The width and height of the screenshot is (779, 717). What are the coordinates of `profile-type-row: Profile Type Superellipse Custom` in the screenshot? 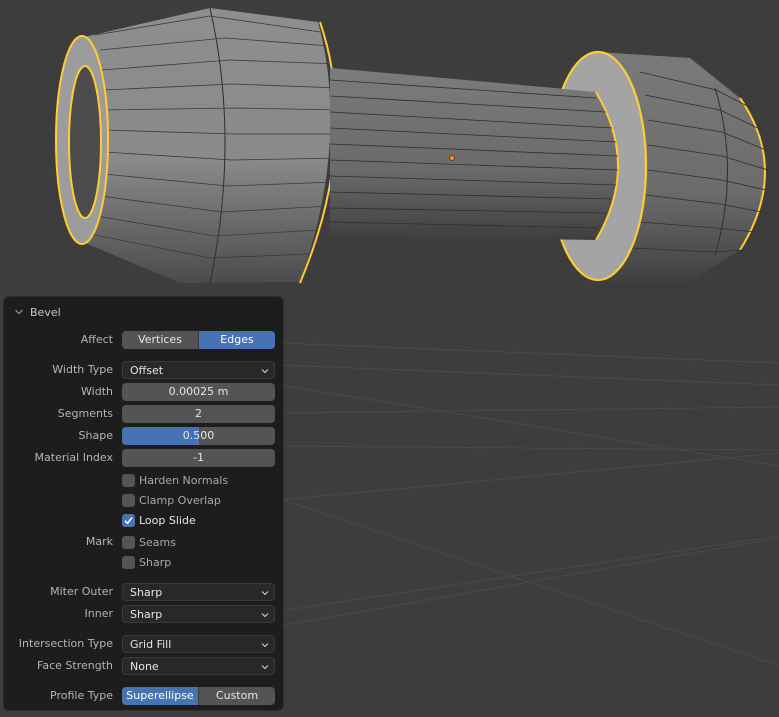 It's located at (143, 696).